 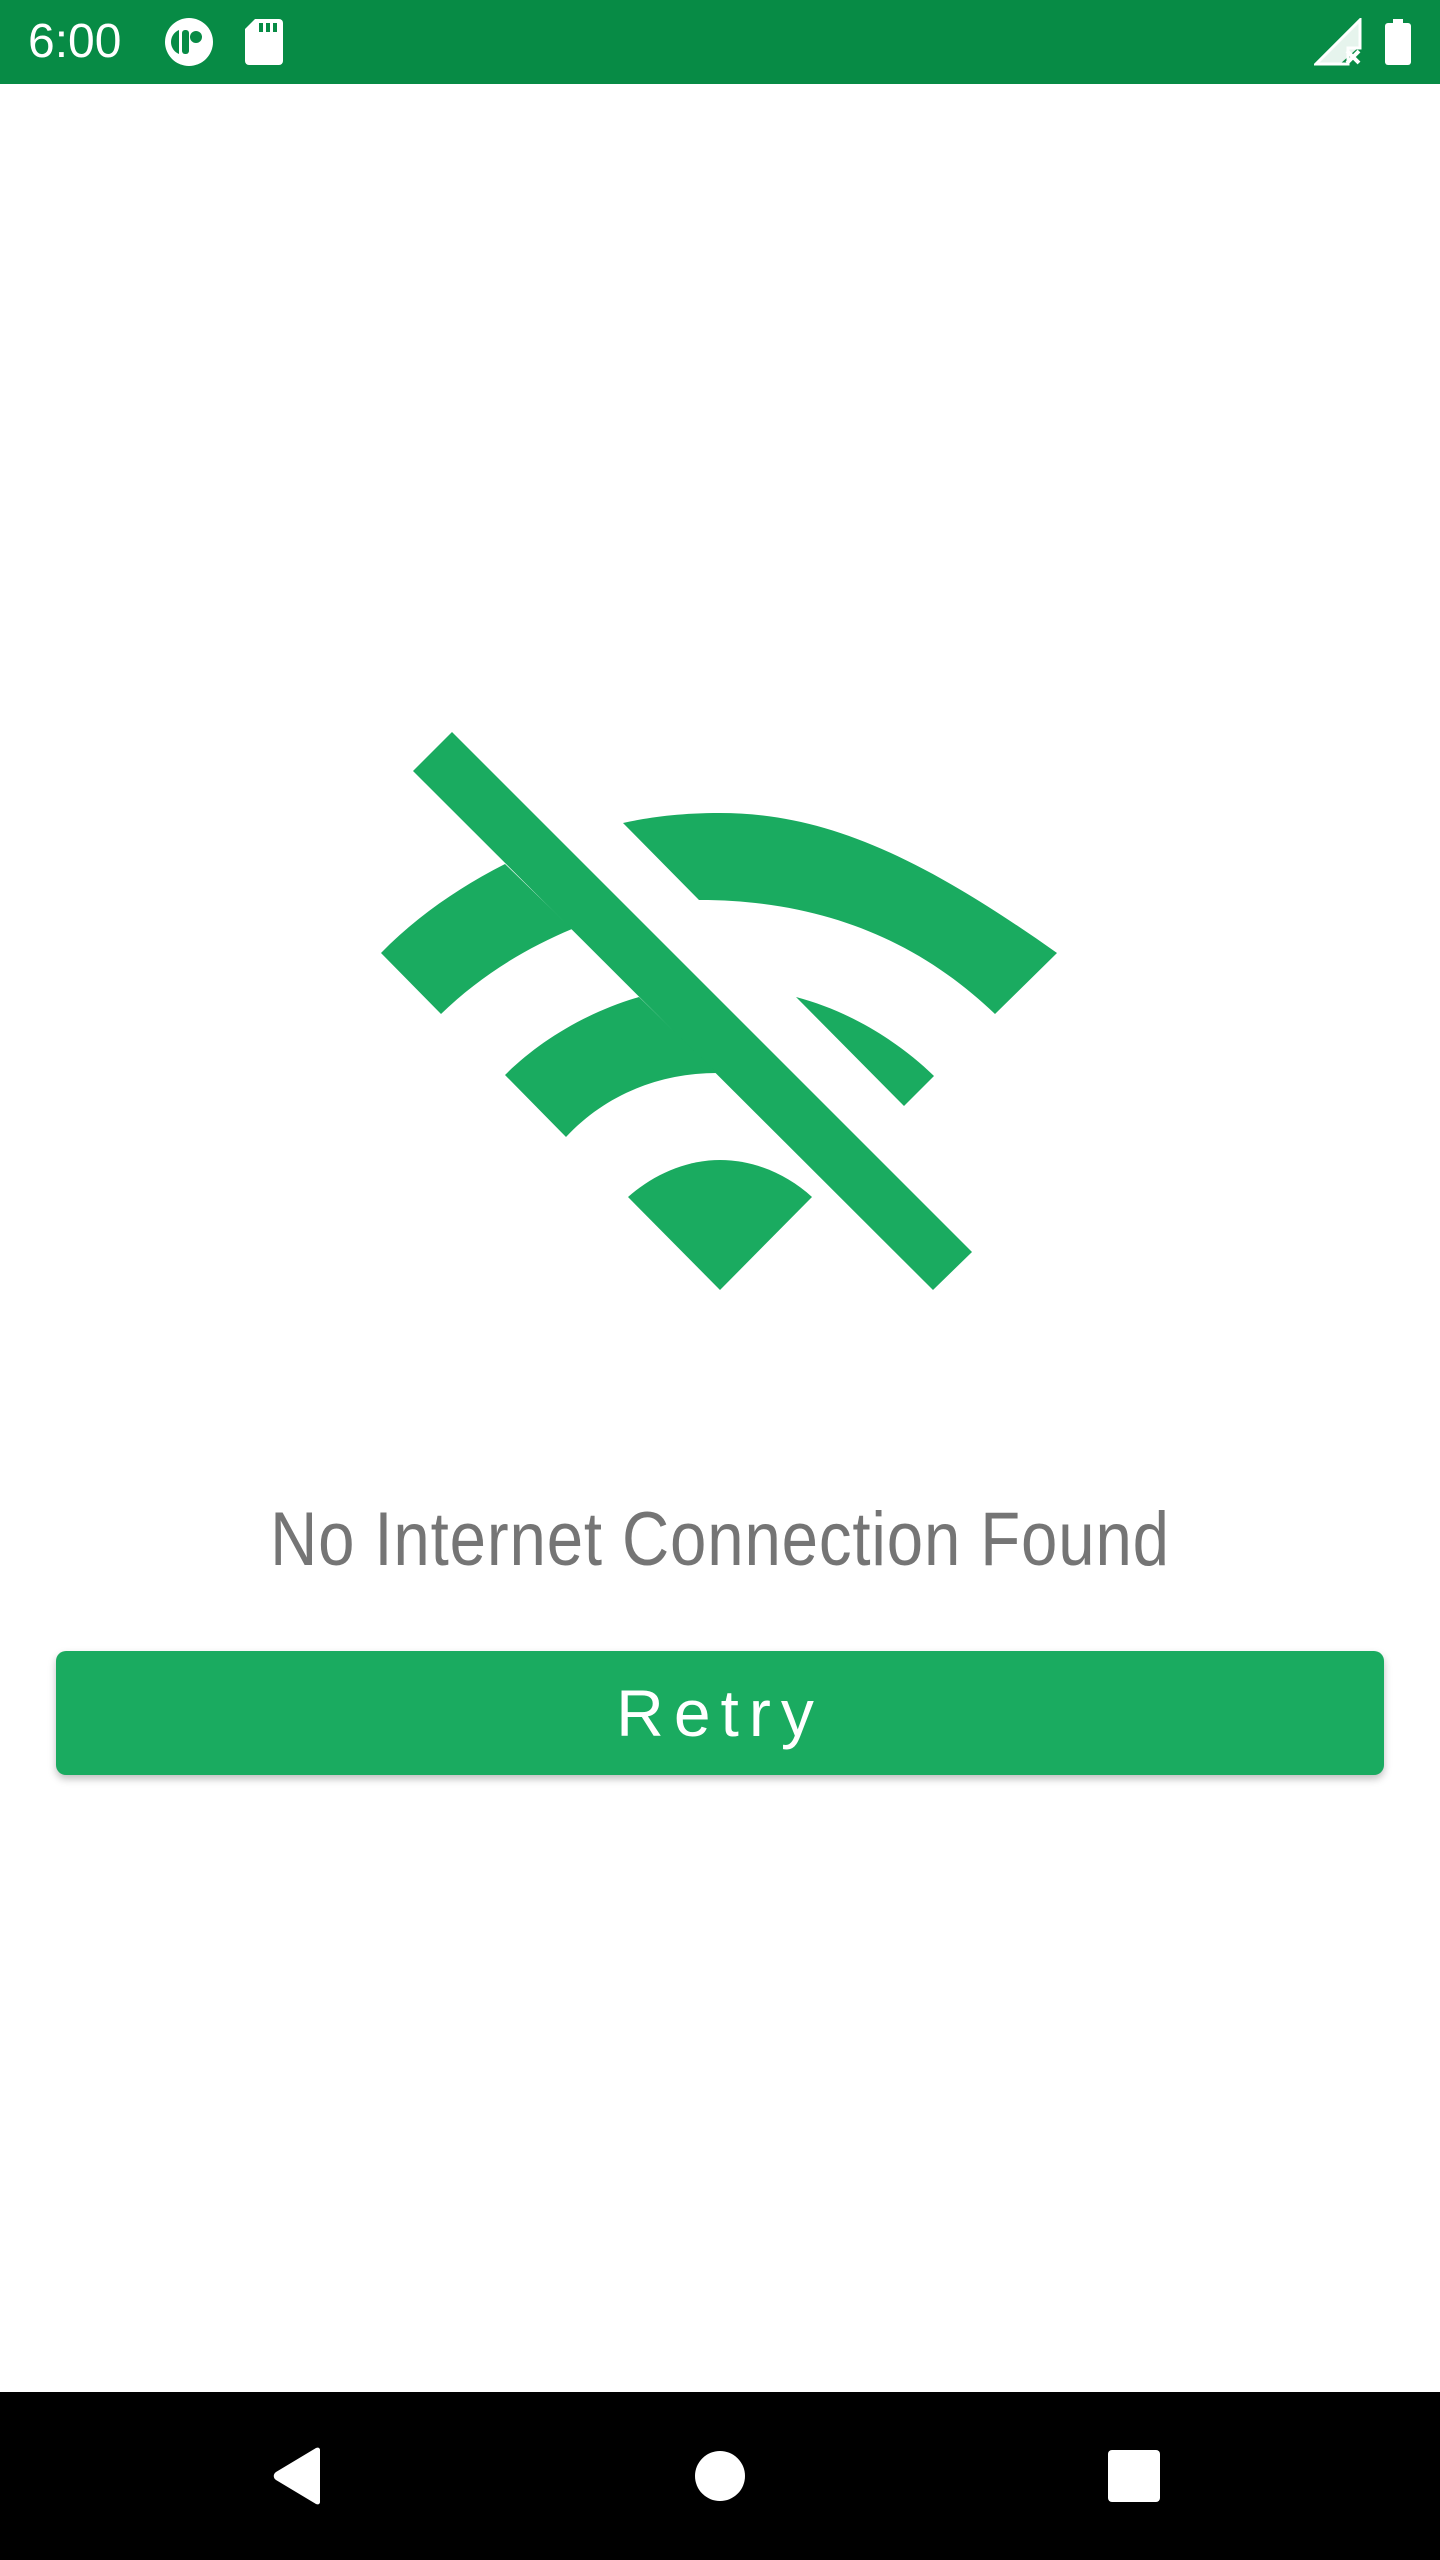 I want to click on battery-icon, so click(x=1398, y=42).